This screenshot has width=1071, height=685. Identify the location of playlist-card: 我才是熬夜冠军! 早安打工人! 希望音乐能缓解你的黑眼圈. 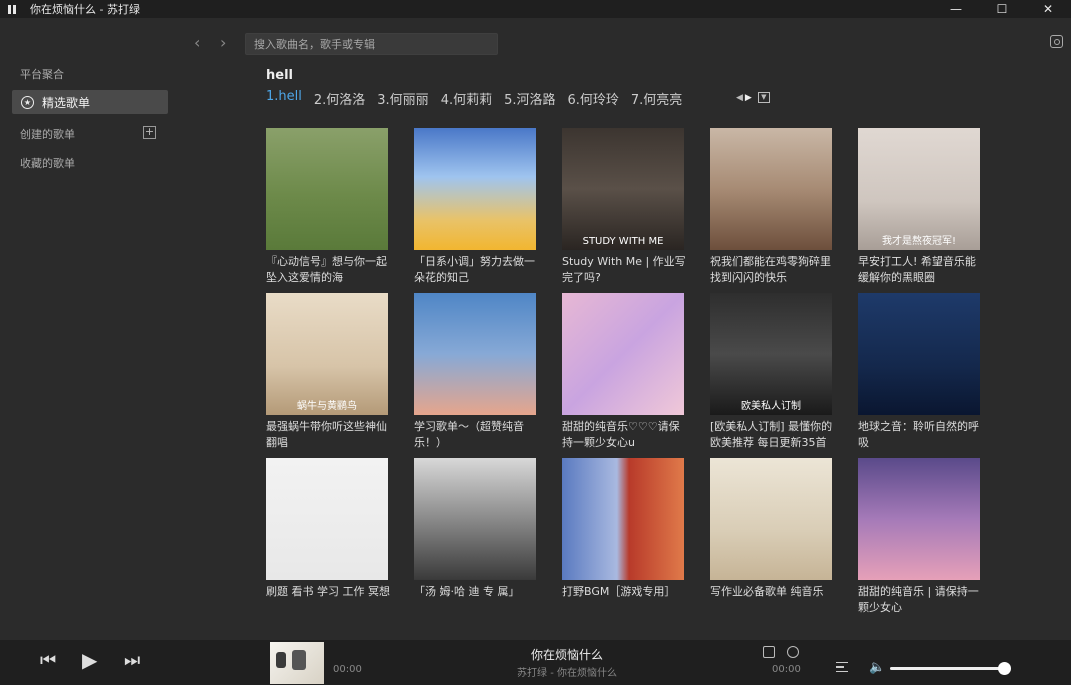
(919, 210).